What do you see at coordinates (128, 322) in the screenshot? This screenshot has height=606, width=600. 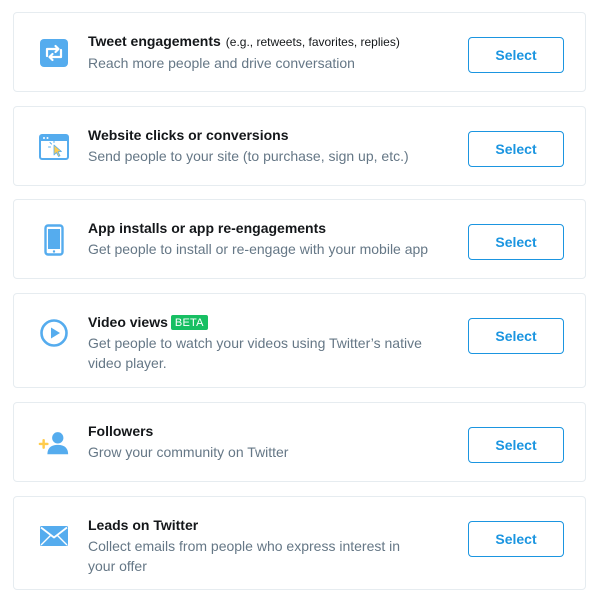 I see `objective-title: Video views` at bounding box center [128, 322].